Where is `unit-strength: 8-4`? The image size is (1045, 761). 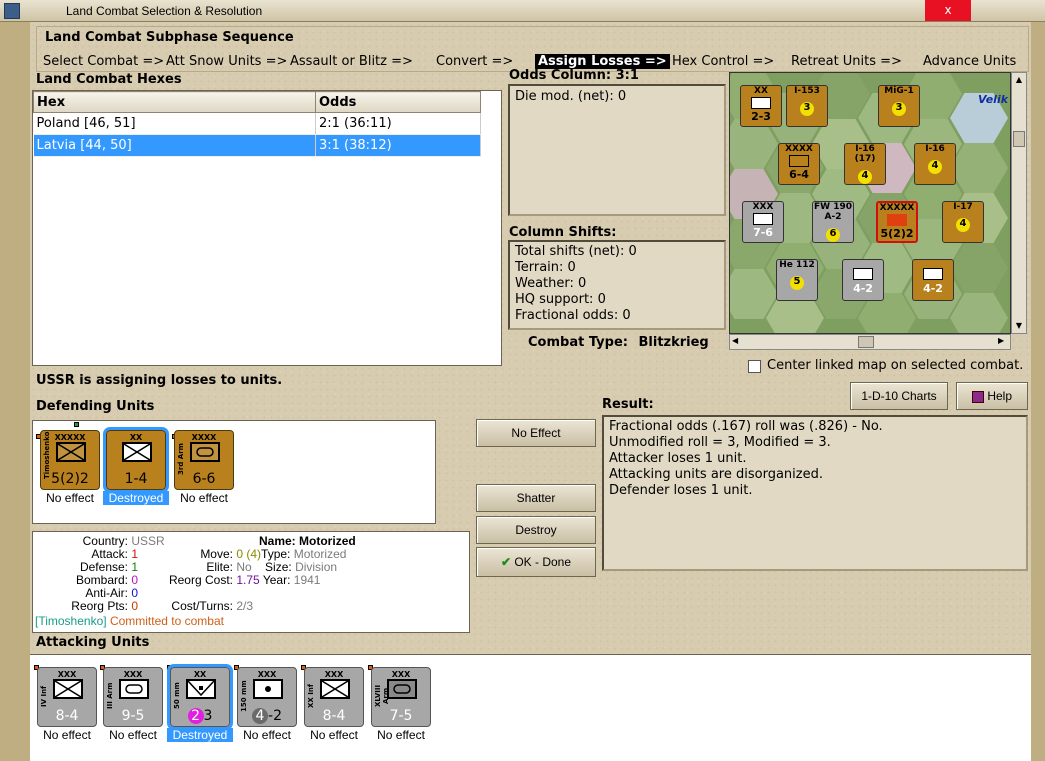 unit-strength: 8-4 is located at coordinates (334, 716).